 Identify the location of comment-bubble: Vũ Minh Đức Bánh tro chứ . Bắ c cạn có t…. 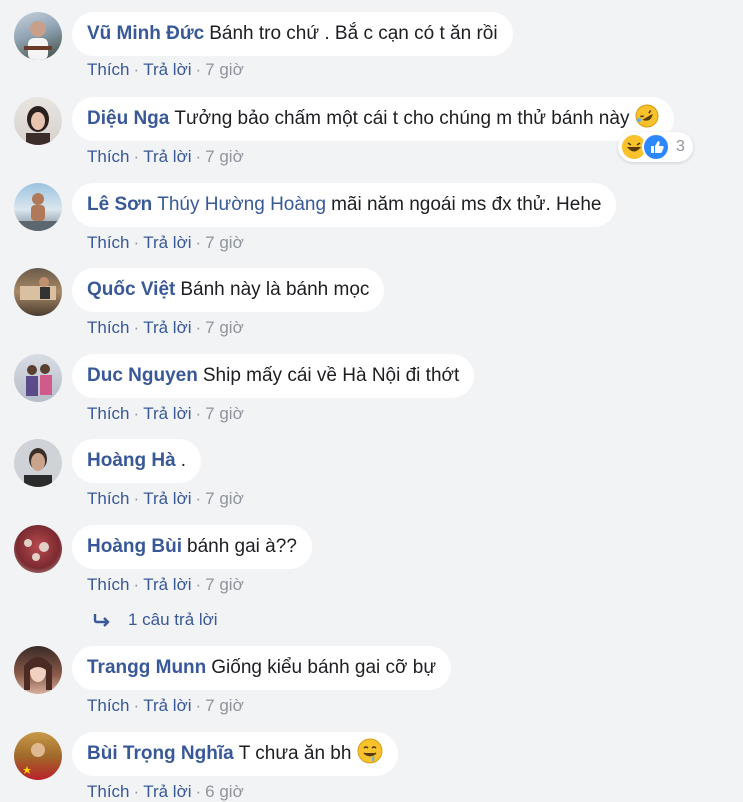
(292, 34).